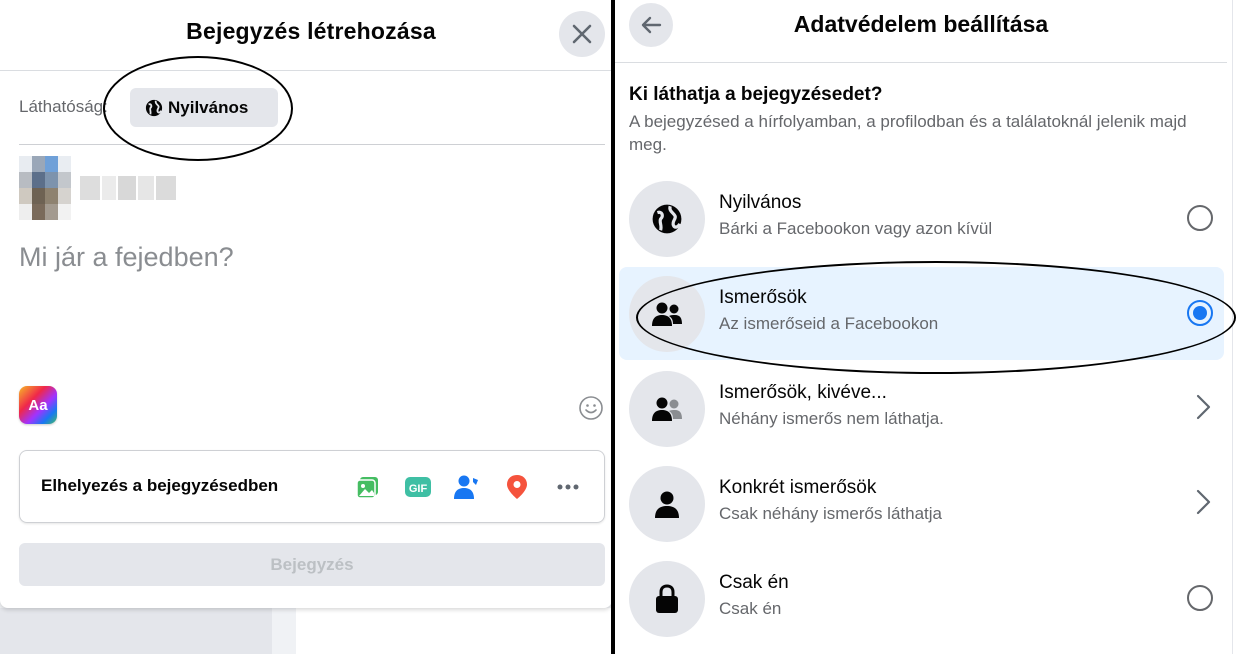 This screenshot has height=654, width=1238. What do you see at coordinates (760, 202) in the screenshot?
I see `option-public-name: Nyilvános` at bounding box center [760, 202].